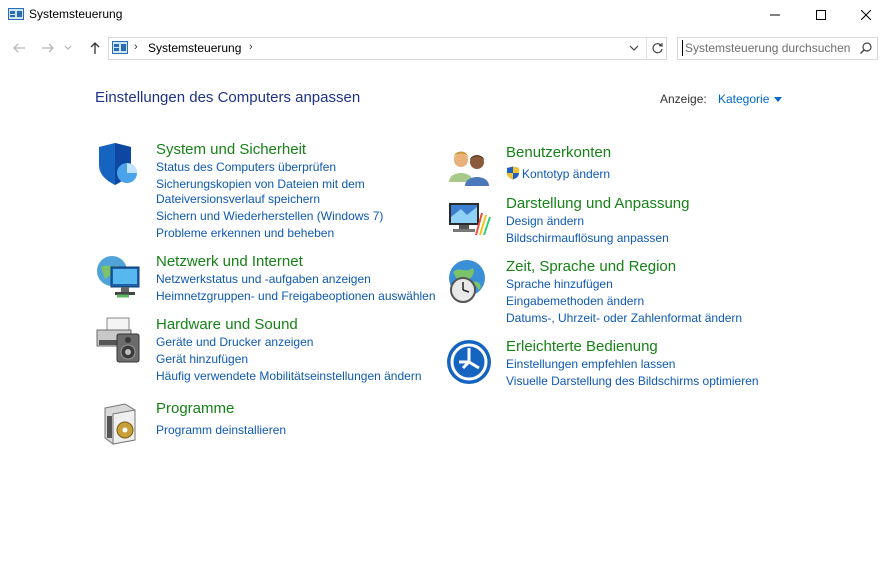  I want to click on arrow-right-icon, so click(48, 48).